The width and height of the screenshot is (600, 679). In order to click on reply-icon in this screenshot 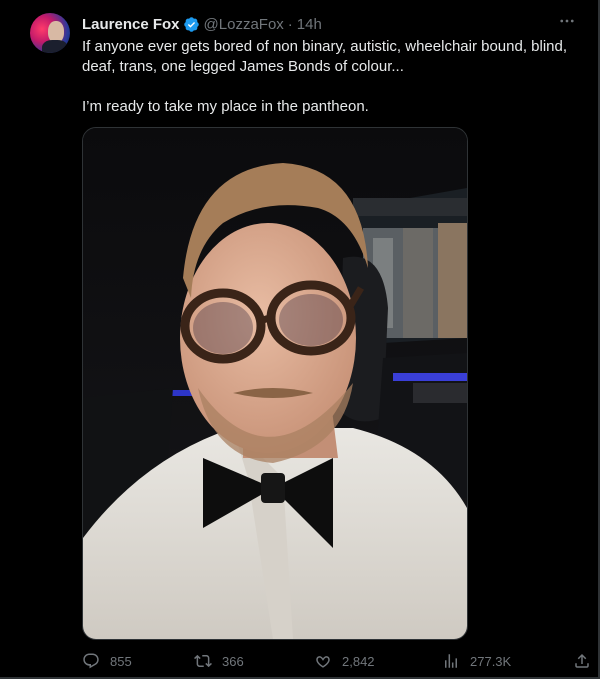, I will do `click(91, 661)`.